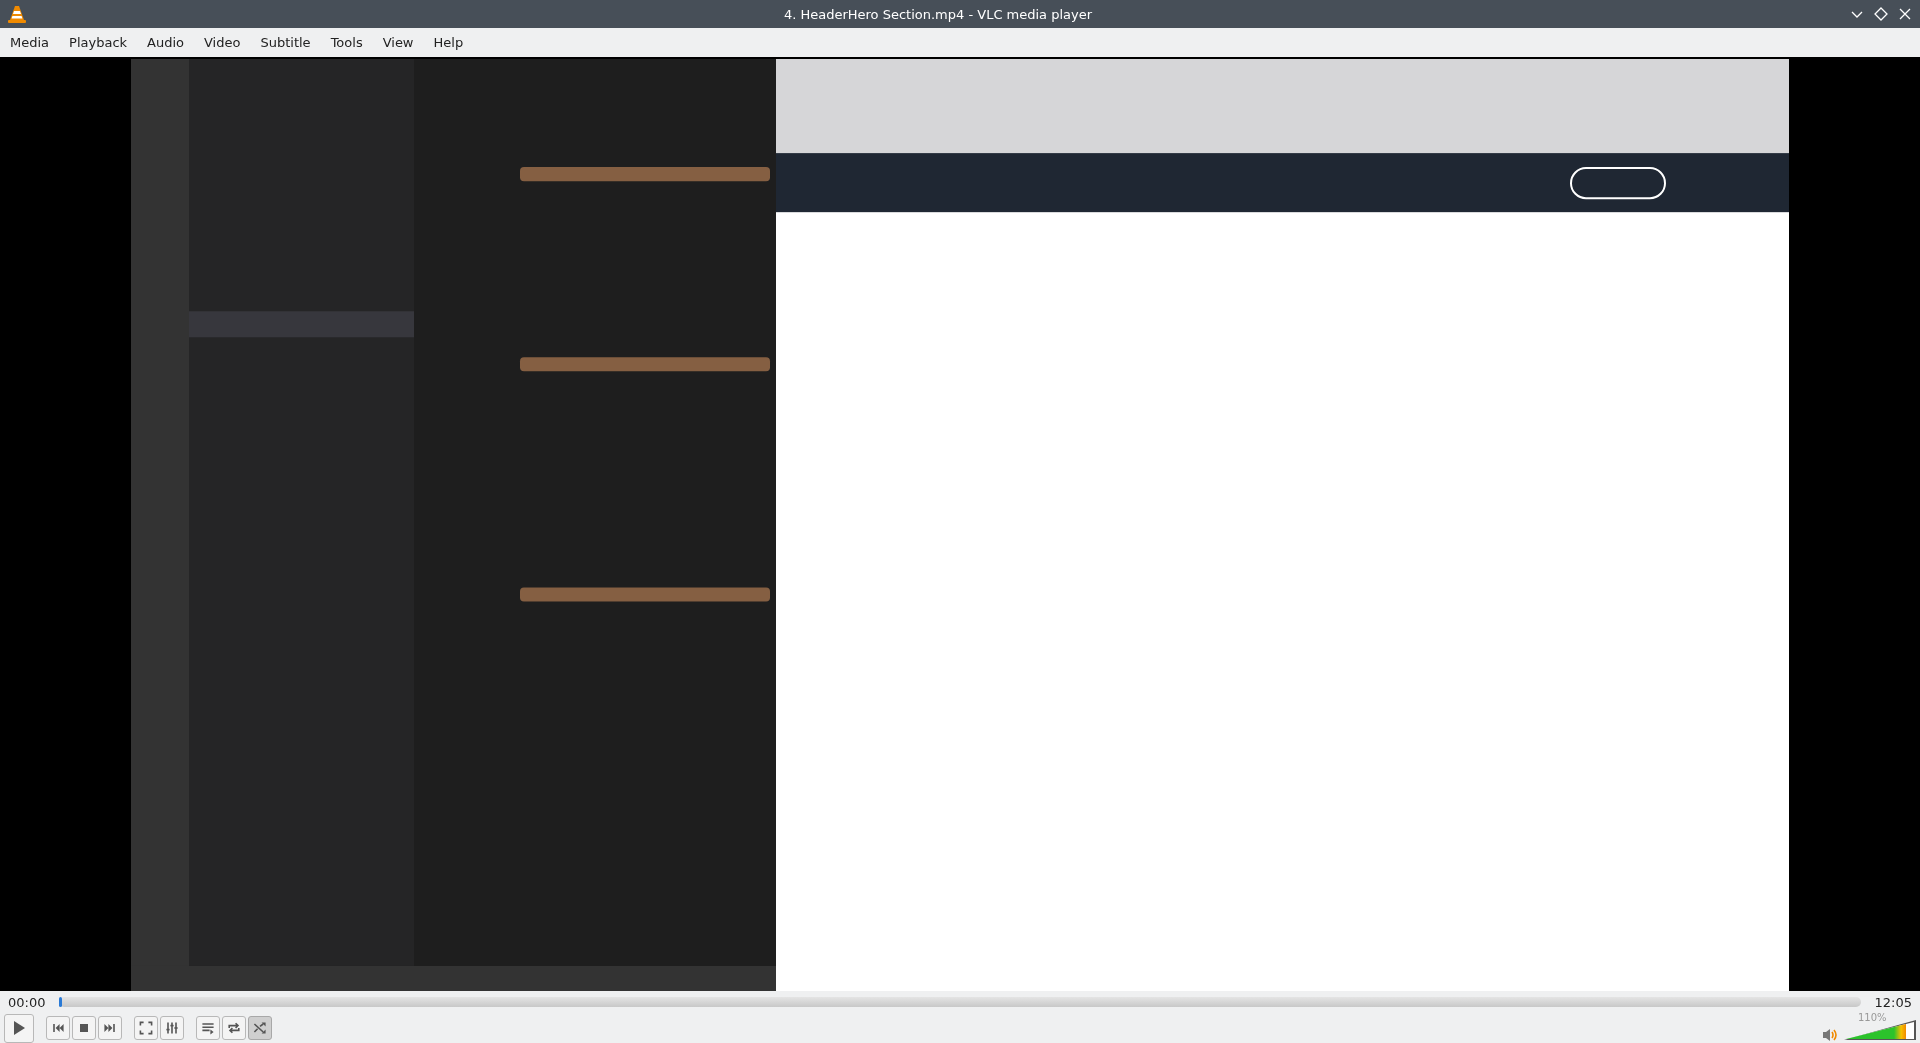 Image resolution: width=1920 pixels, height=1043 pixels. I want to click on menu-item: Playback, so click(99, 42).